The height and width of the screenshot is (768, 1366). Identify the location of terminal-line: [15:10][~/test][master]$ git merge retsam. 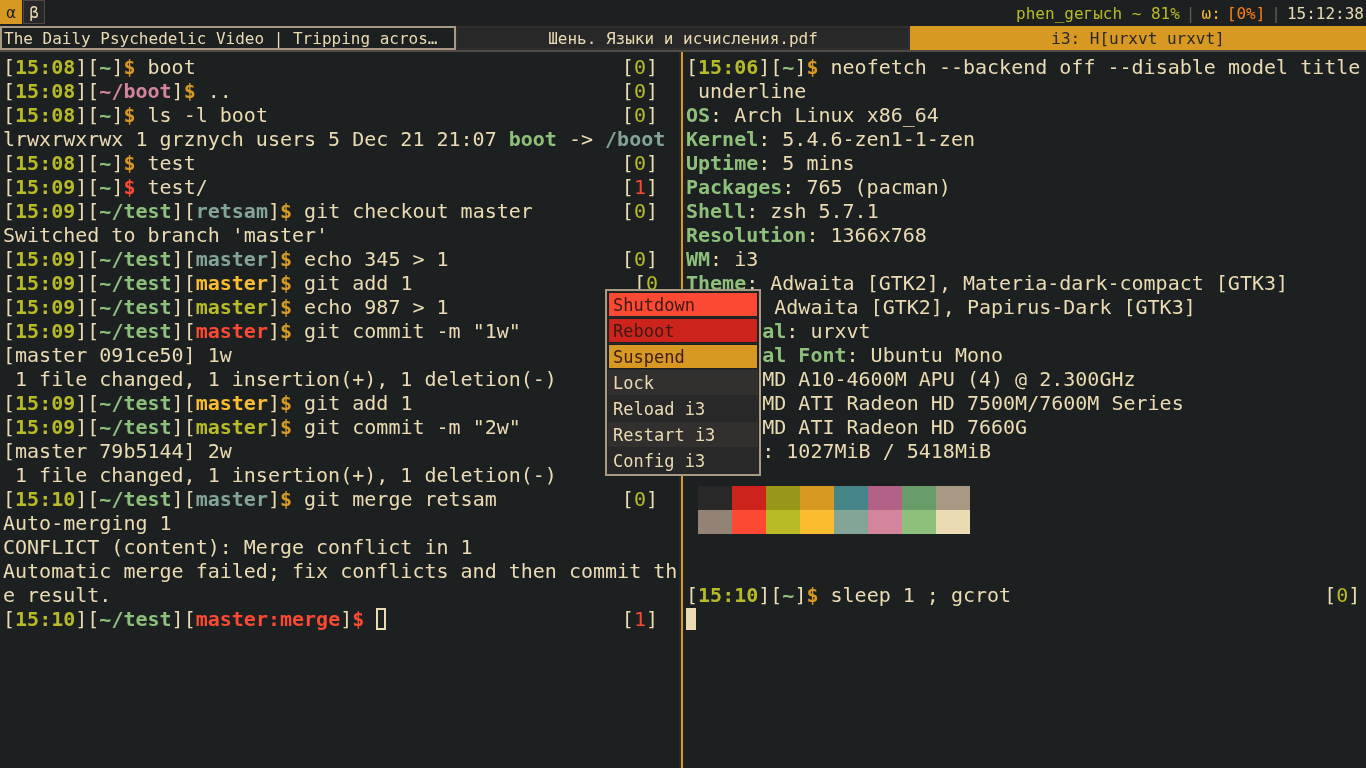
(250, 499).